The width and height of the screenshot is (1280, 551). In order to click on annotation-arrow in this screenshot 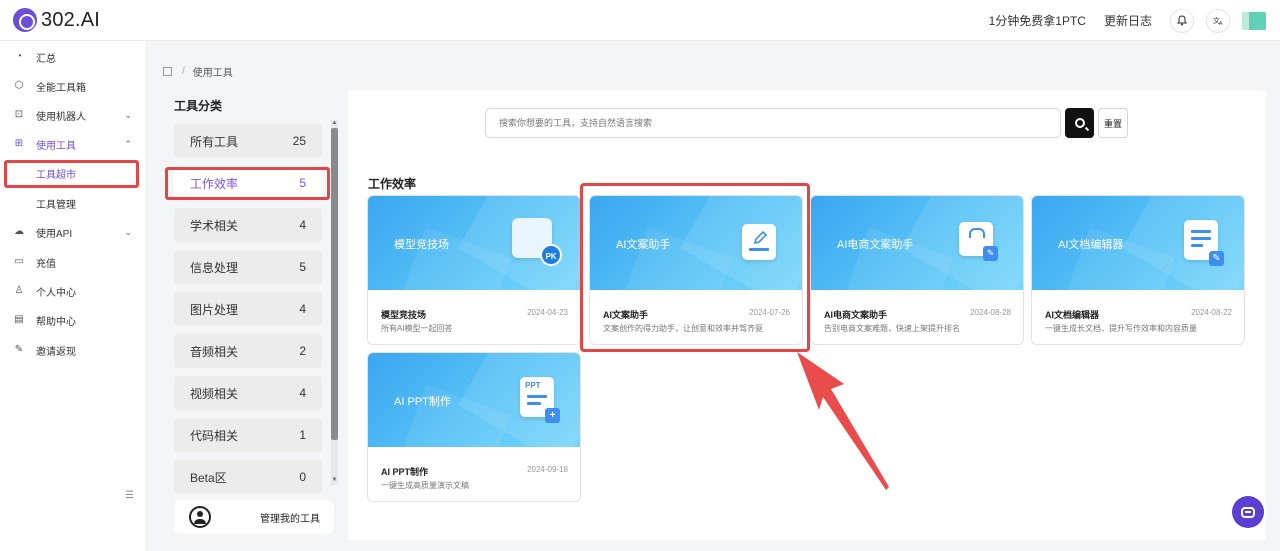, I will do `click(843, 421)`.